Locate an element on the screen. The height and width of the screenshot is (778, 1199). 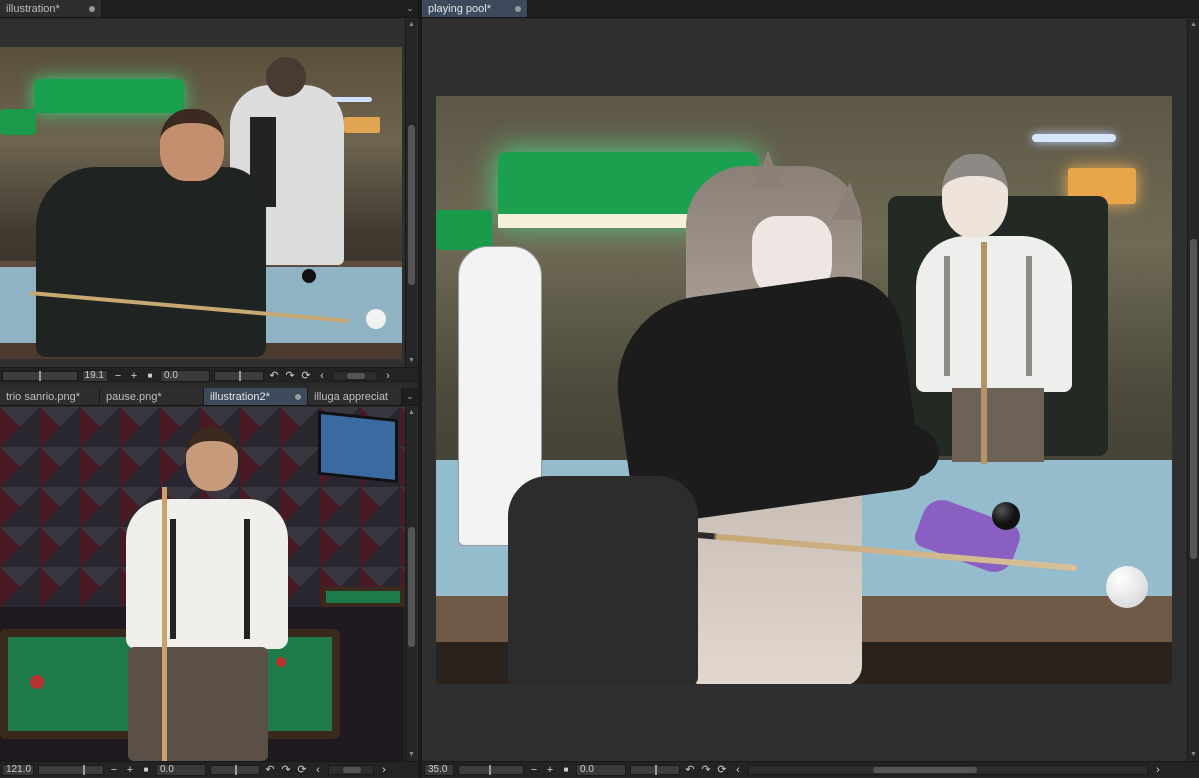
tab-illustration2: illustration2* is located at coordinates (256, 396).